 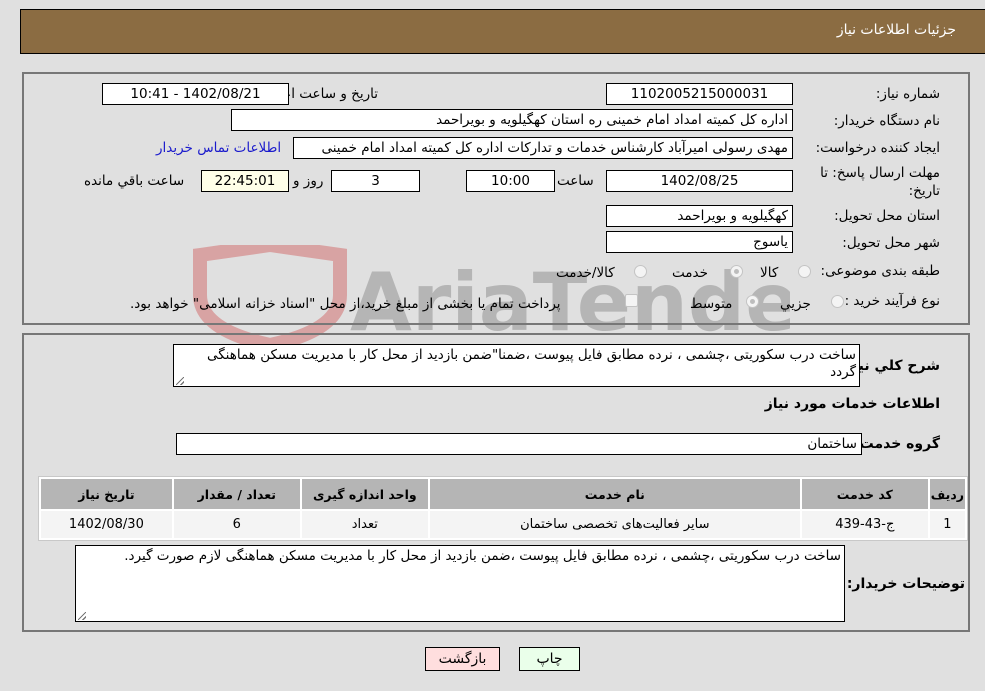 What do you see at coordinates (896, 30) in the screenshot?
I see `page-title: جزئیات اطلاعات نیاز` at bounding box center [896, 30].